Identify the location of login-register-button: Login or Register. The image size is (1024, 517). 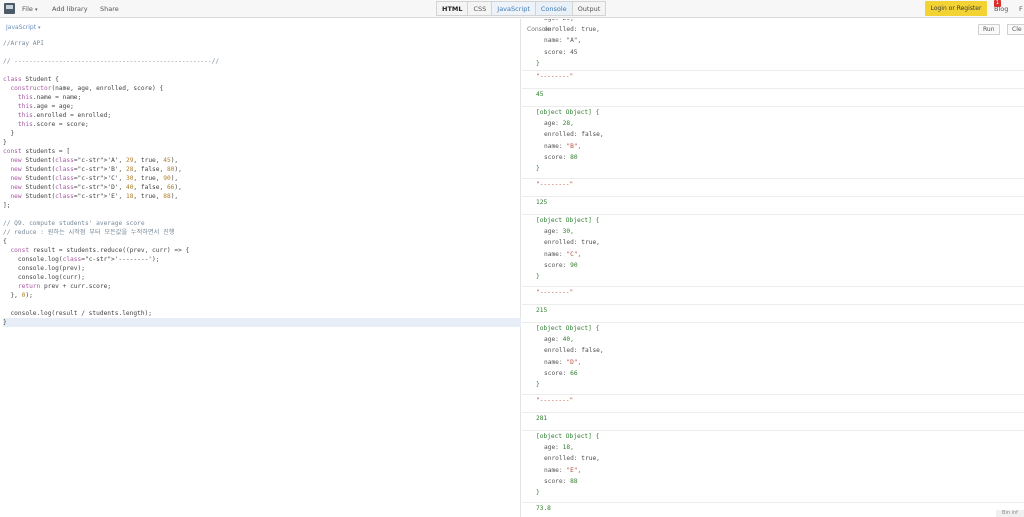
(956, 8).